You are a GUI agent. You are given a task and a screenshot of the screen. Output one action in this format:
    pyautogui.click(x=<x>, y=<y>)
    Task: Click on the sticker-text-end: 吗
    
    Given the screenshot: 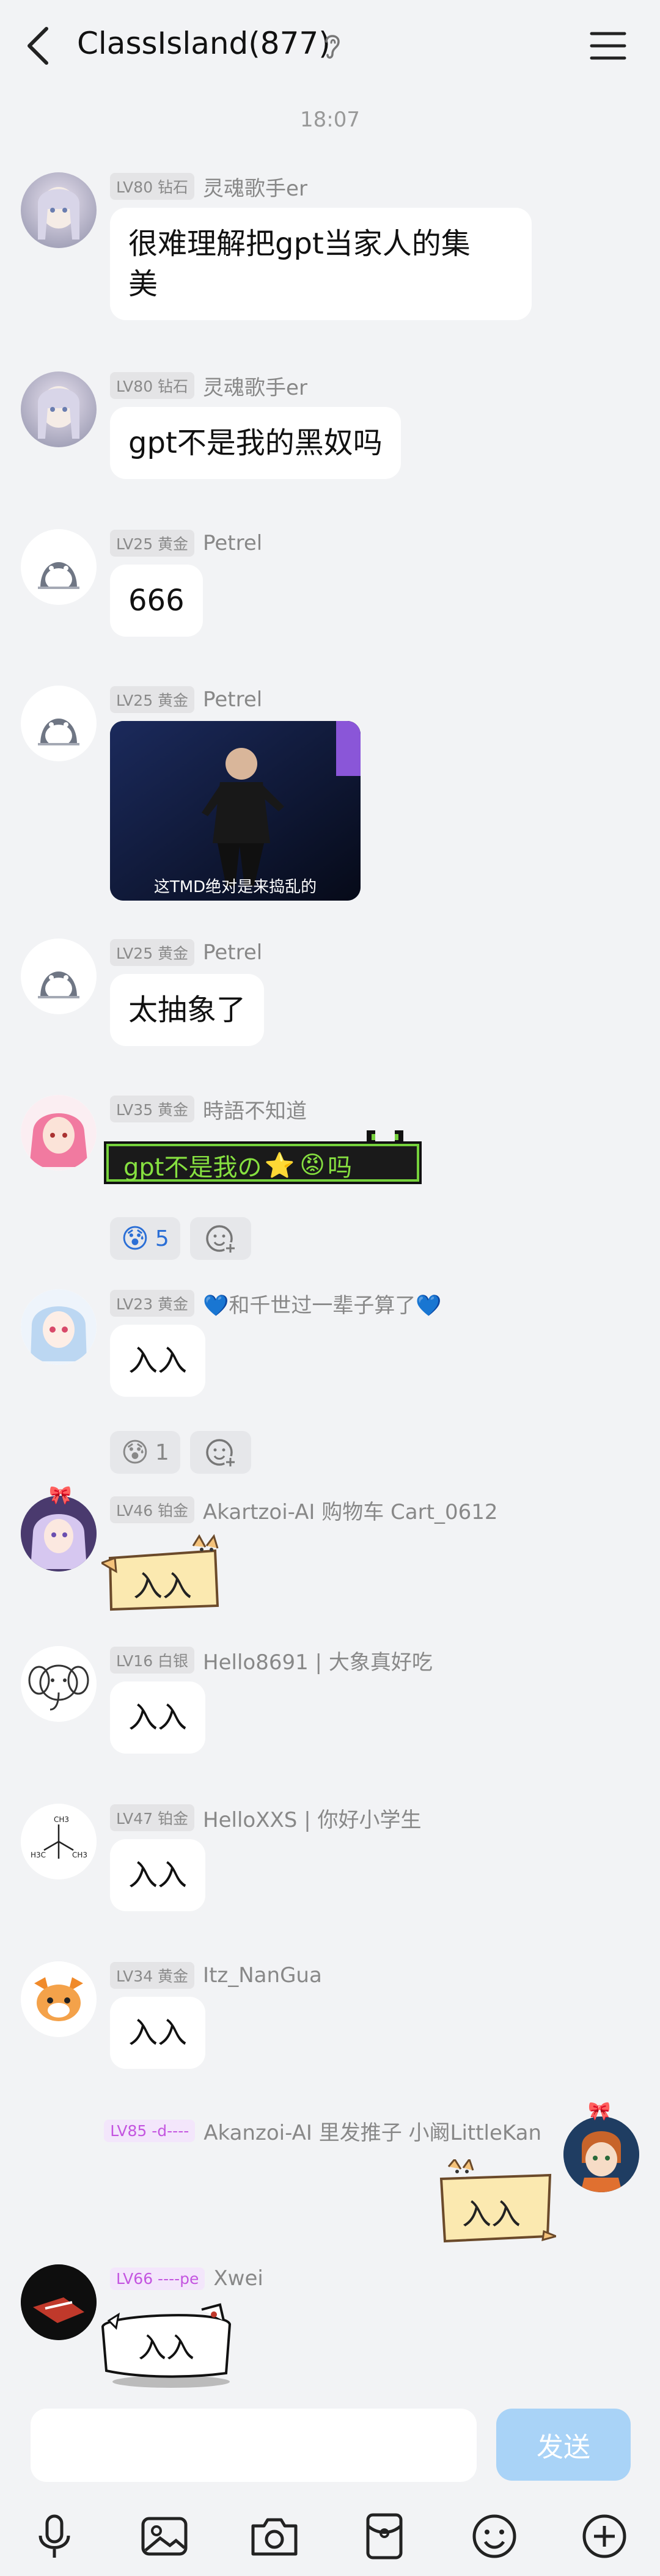 What is the action you would take?
    pyautogui.click(x=340, y=1168)
    